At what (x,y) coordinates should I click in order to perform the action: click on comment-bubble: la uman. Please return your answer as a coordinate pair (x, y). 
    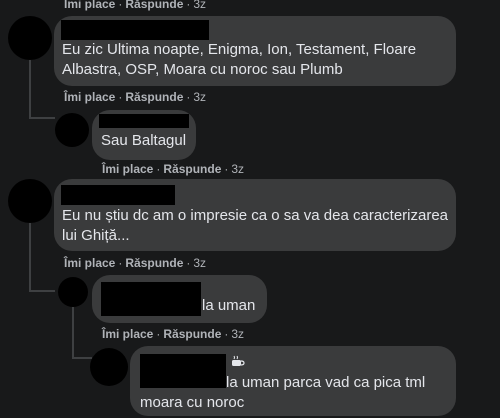
    Looking at the image, I should click on (179, 299).